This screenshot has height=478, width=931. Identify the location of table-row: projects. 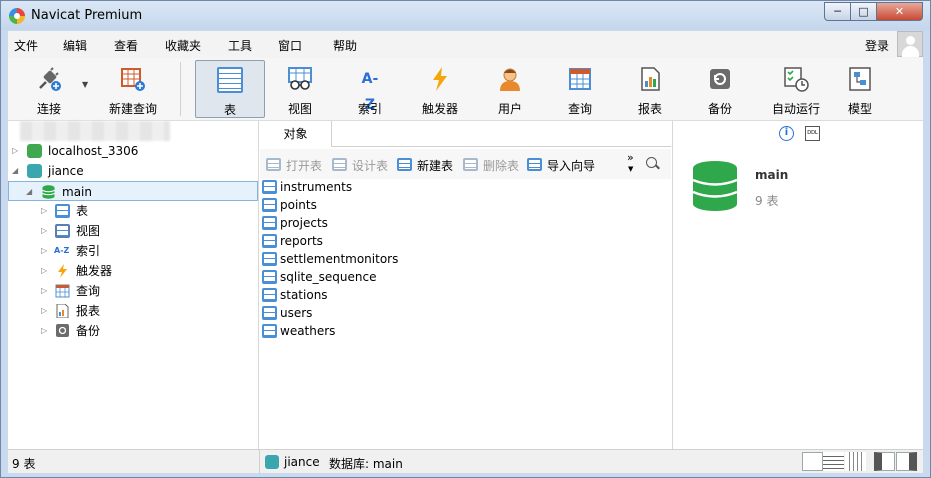
(295, 223).